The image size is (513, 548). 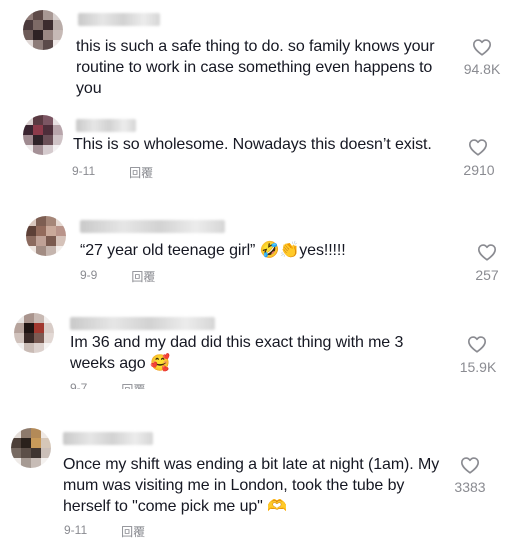 What do you see at coordinates (79, 385) in the screenshot?
I see `comment-date: 9-7` at bounding box center [79, 385].